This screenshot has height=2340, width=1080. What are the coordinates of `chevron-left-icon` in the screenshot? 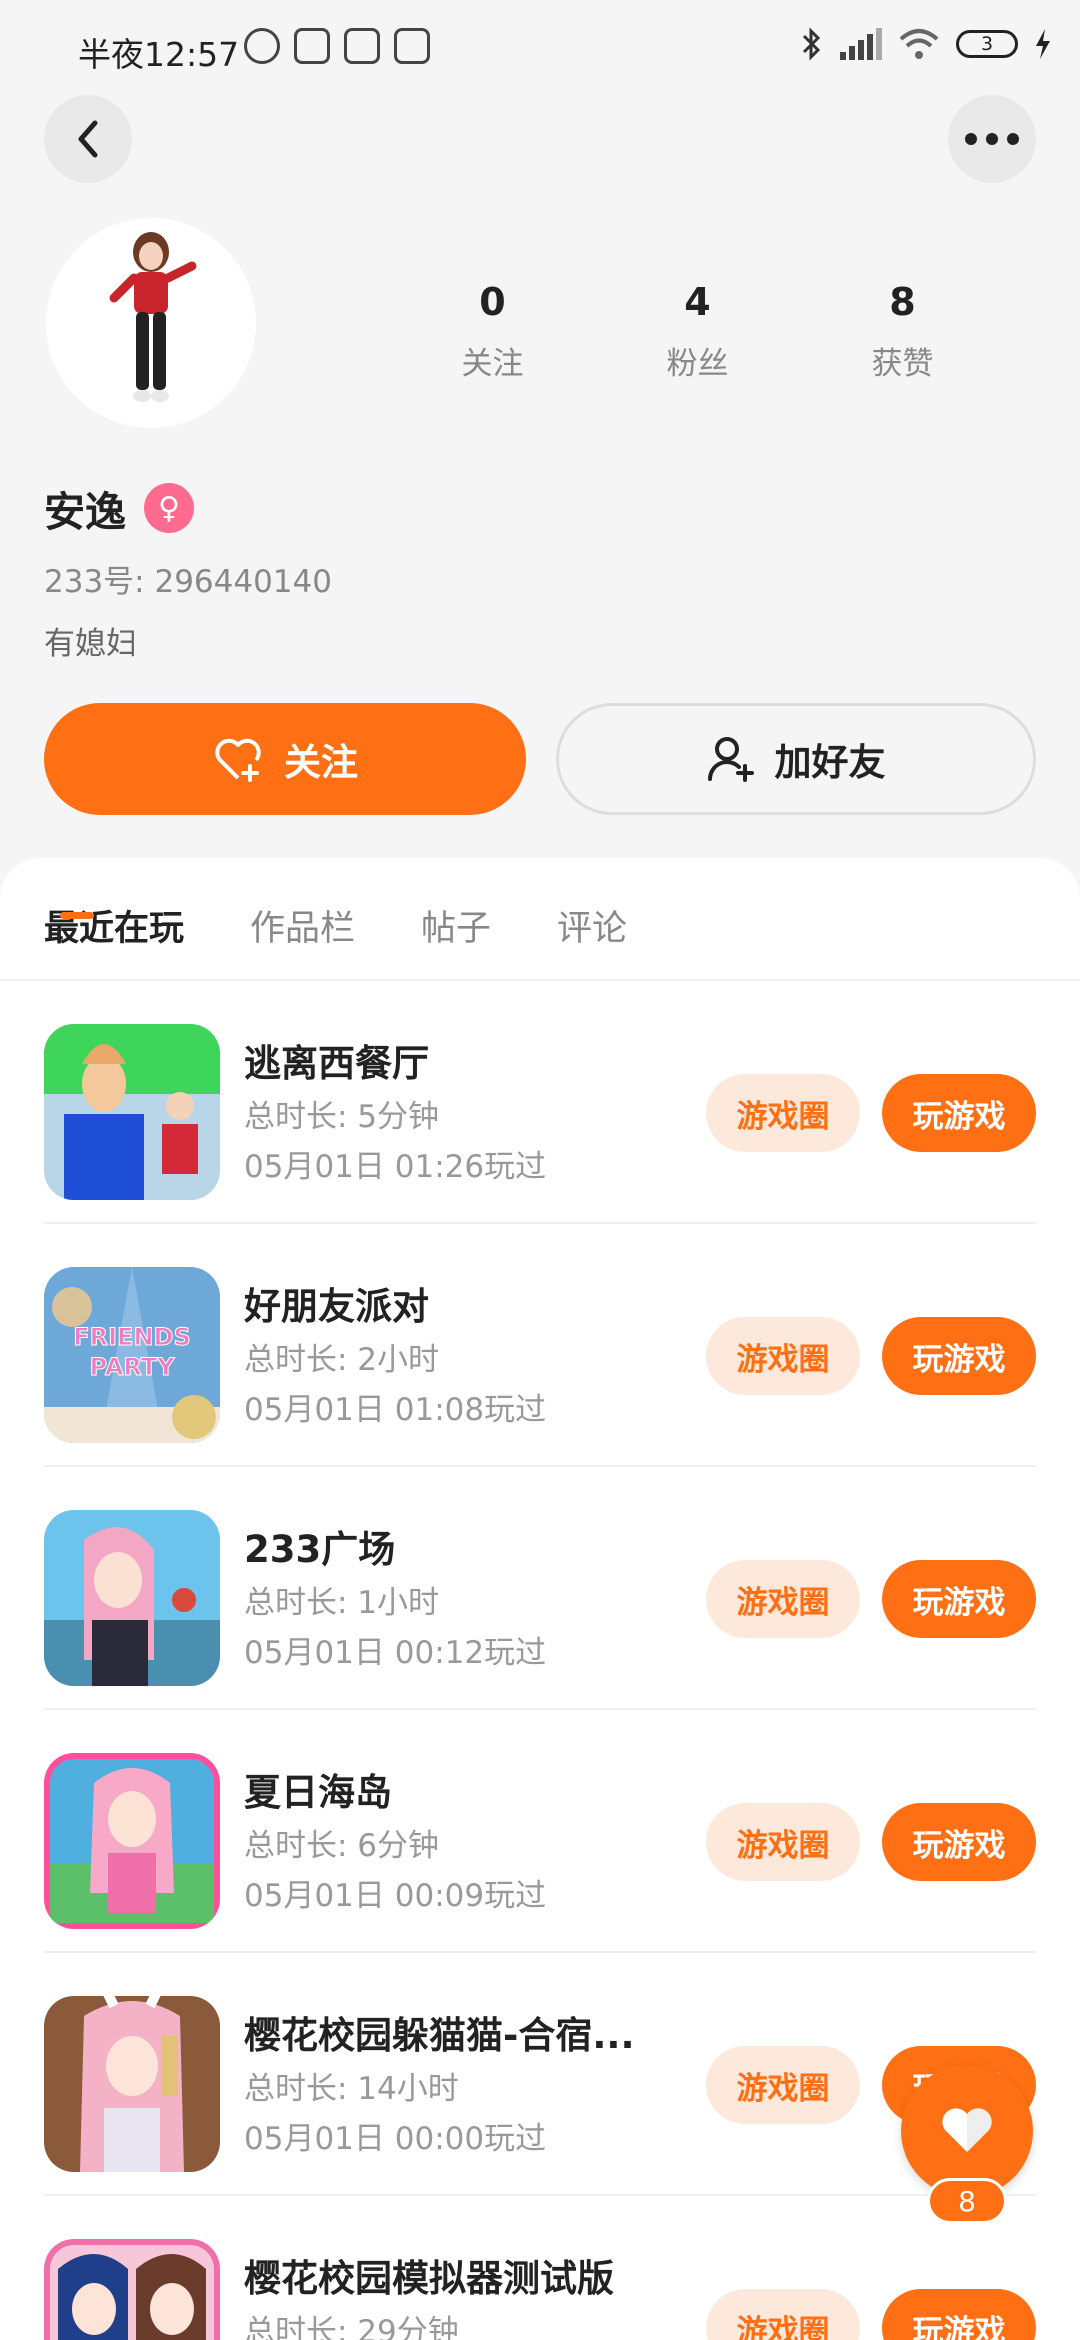 It's located at (88, 139).